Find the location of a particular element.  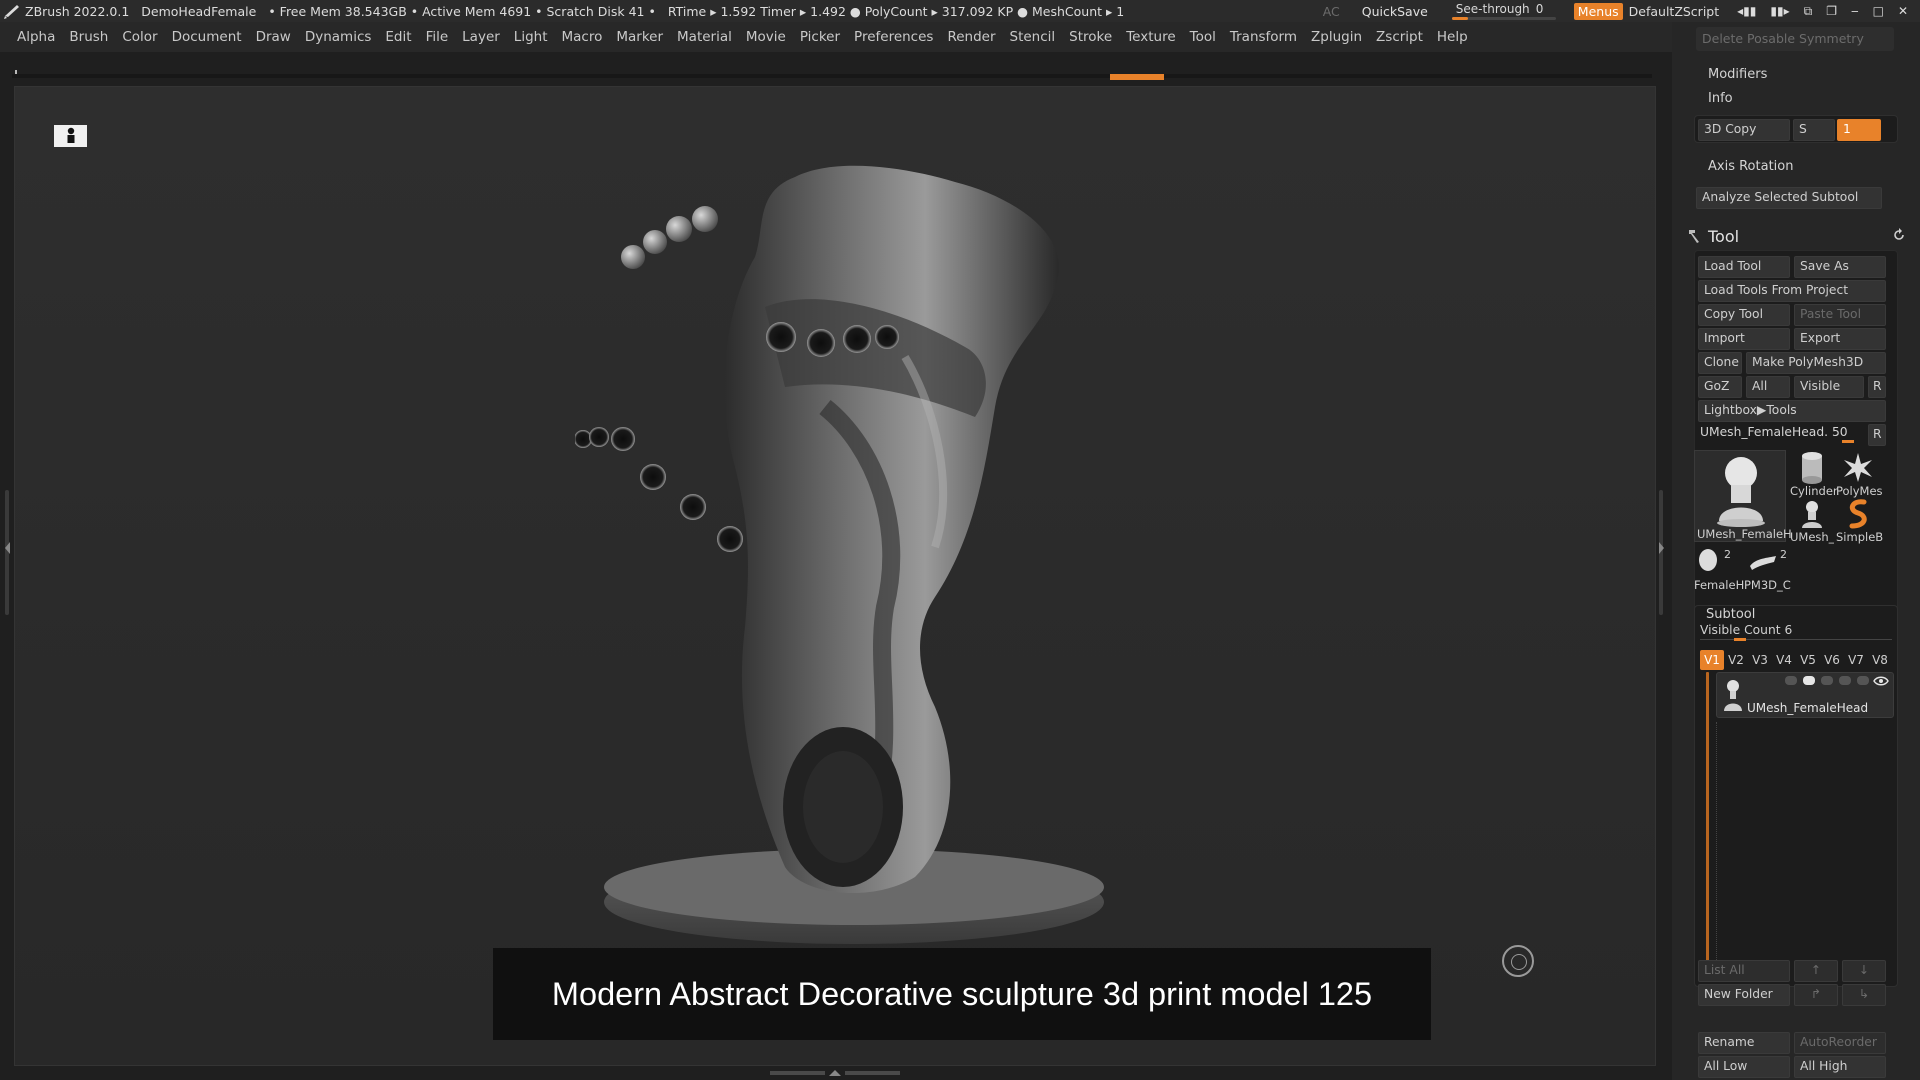

layout-right-icon: ▮▮▸ is located at coordinates (1779, 11).